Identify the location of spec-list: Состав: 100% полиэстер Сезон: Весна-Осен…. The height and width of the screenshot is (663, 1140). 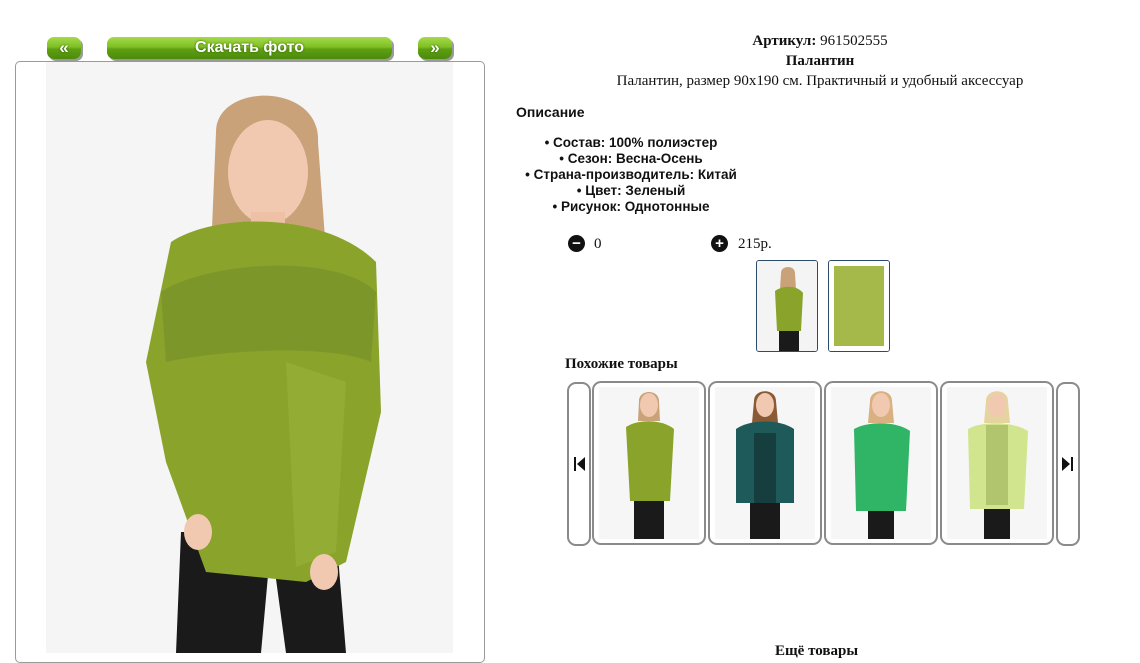
(631, 175).